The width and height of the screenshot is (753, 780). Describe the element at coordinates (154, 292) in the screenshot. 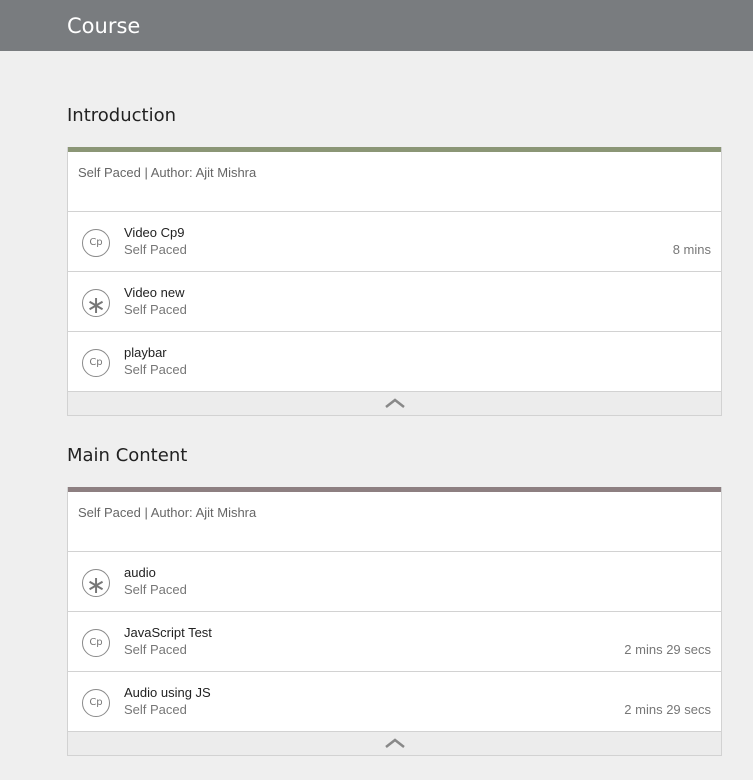

I see `module-name: Video new` at that location.